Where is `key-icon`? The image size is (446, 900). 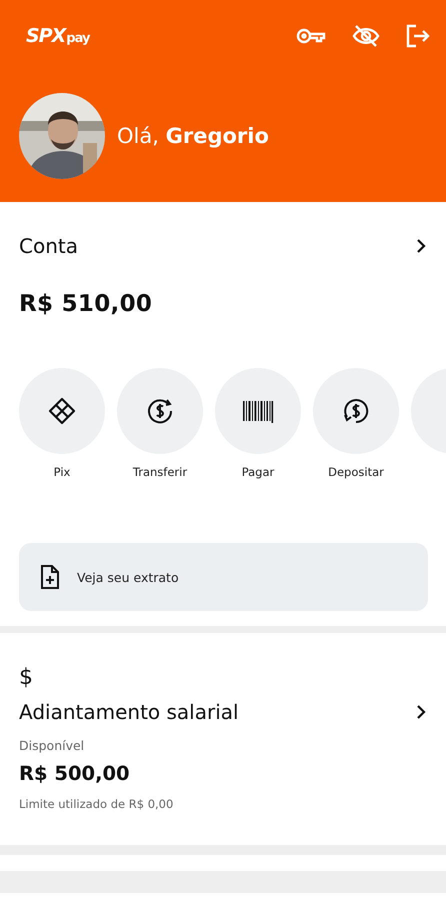
key-icon is located at coordinates (311, 36).